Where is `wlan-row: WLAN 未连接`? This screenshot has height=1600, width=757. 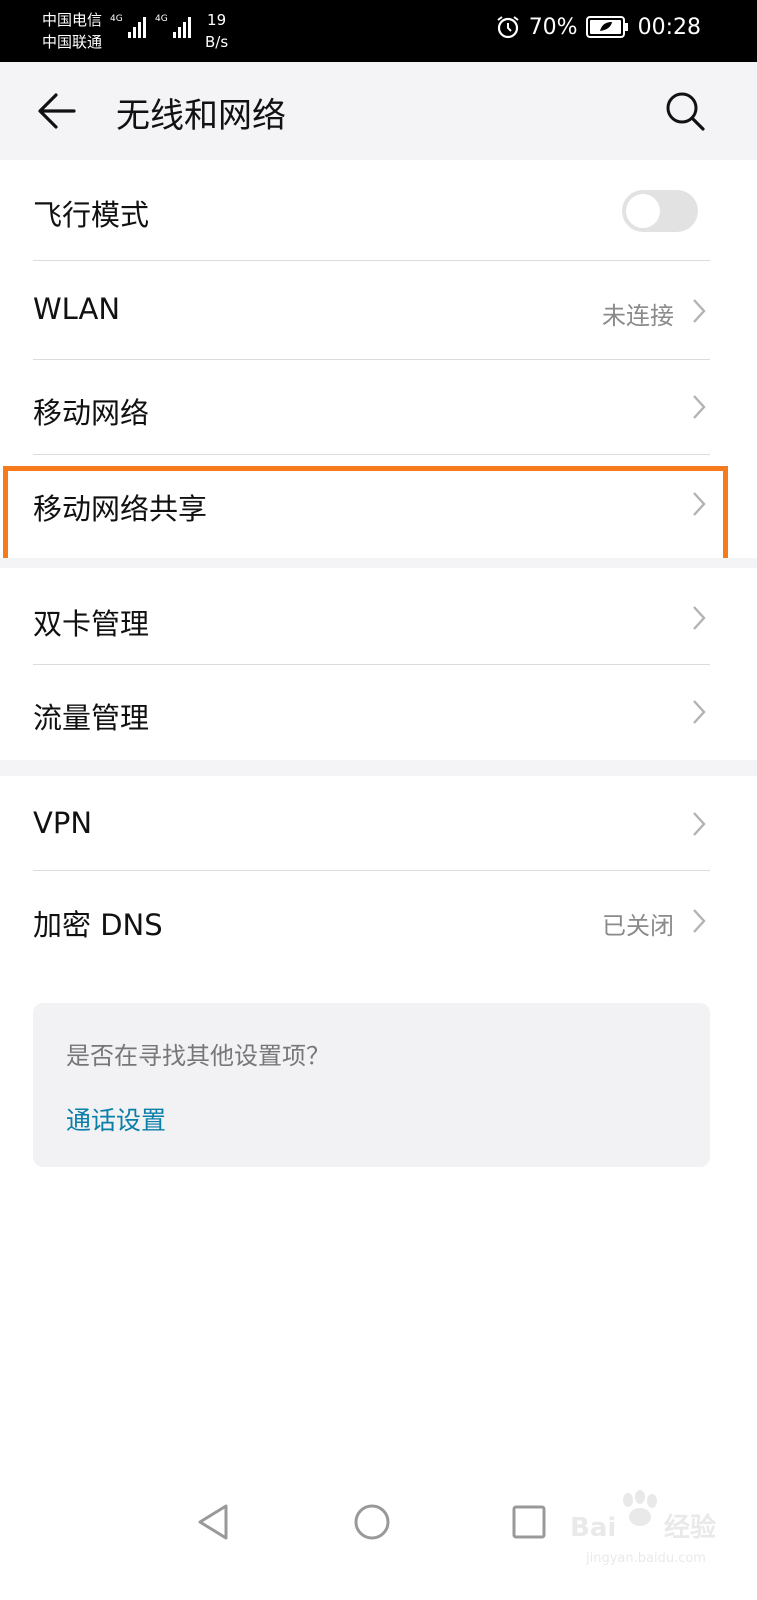 wlan-row: WLAN 未连接 is located at coordinates (378, 310).